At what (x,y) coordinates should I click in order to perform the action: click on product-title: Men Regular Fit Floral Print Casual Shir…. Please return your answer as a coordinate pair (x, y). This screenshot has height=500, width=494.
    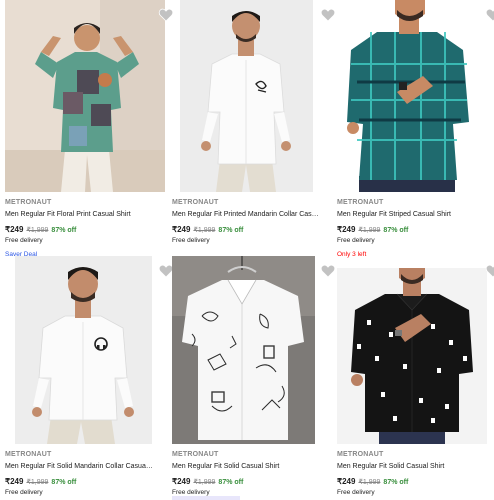
    Looking at the image, I should click on (79, 214).